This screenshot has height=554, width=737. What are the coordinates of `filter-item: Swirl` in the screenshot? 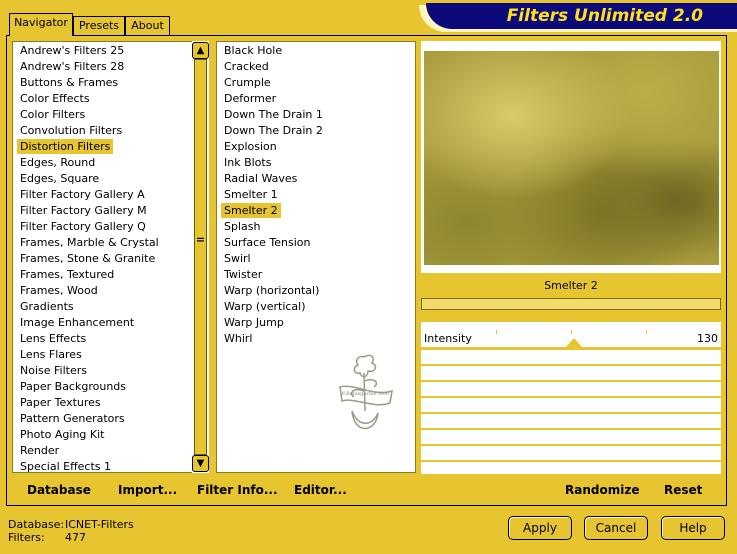 It's located at (237, 258).